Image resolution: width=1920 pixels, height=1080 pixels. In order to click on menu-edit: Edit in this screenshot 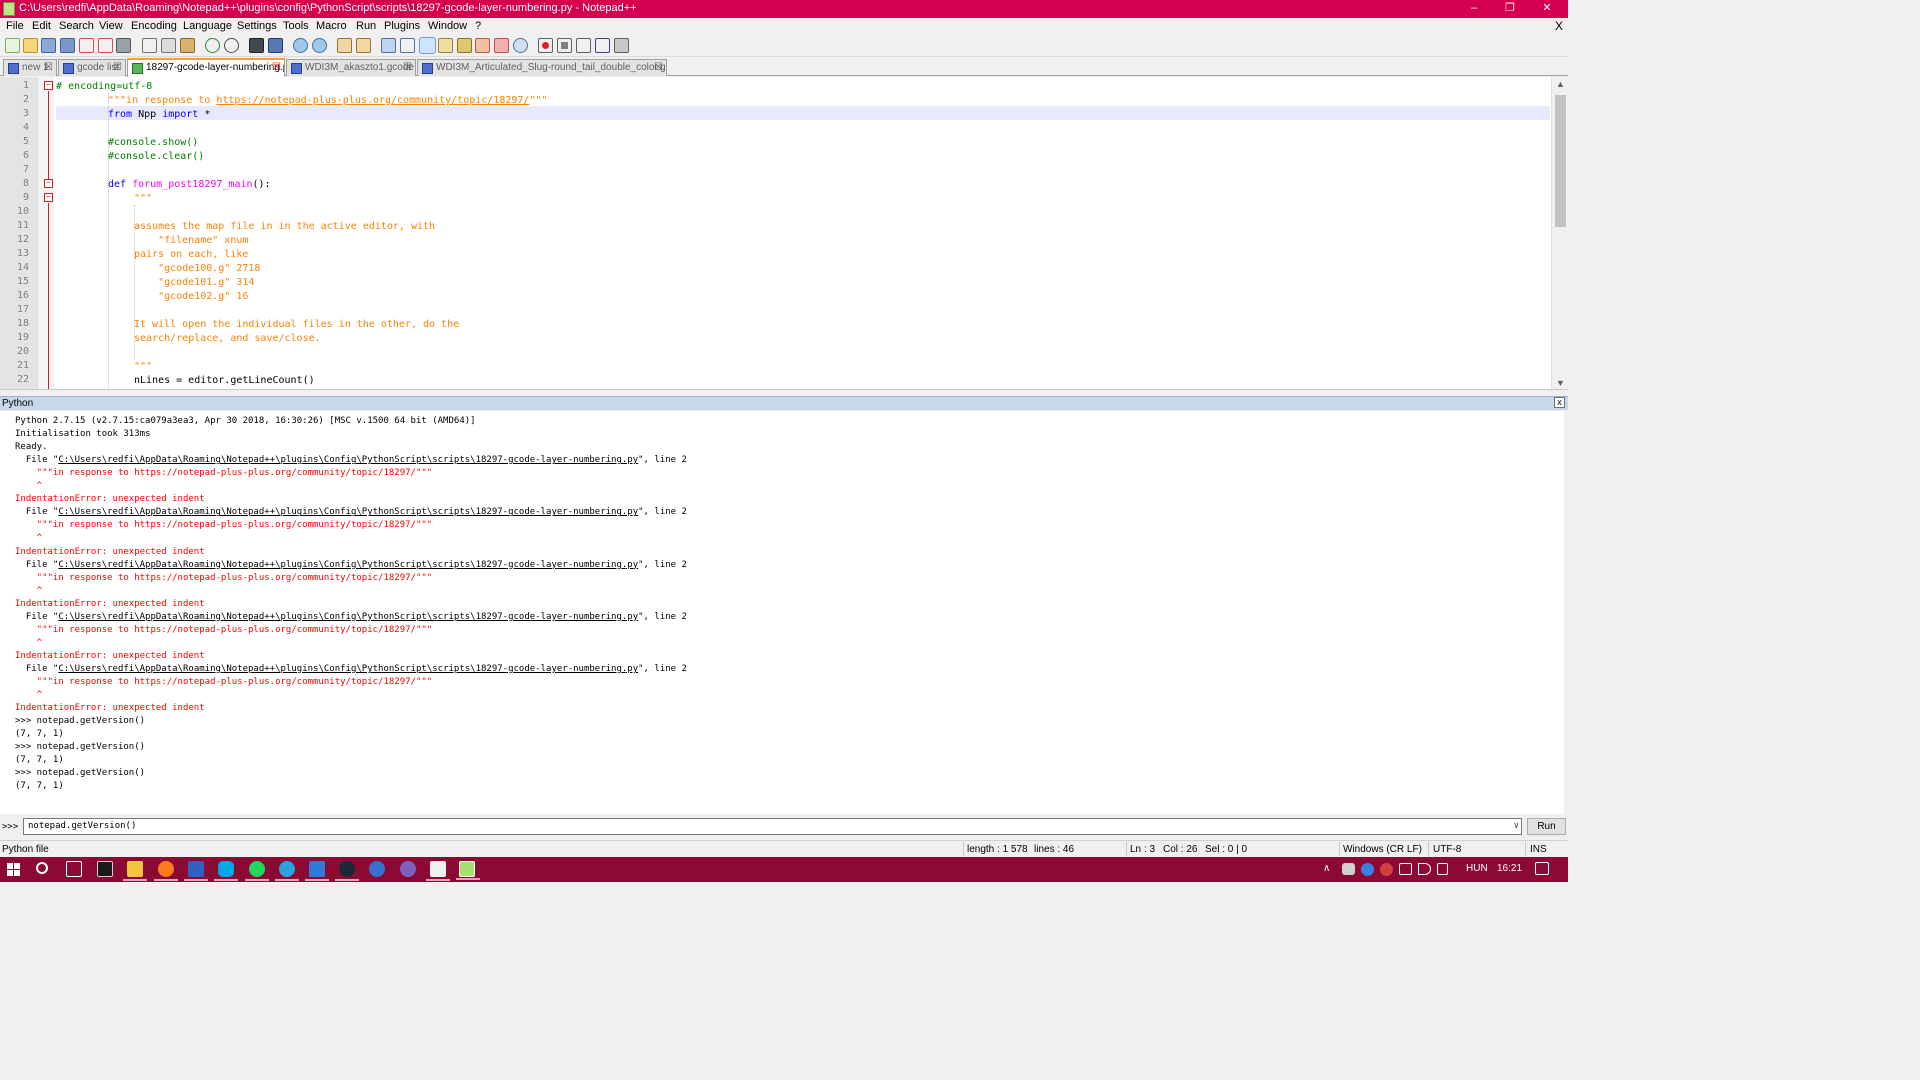, I will do `click(41, 26)`.